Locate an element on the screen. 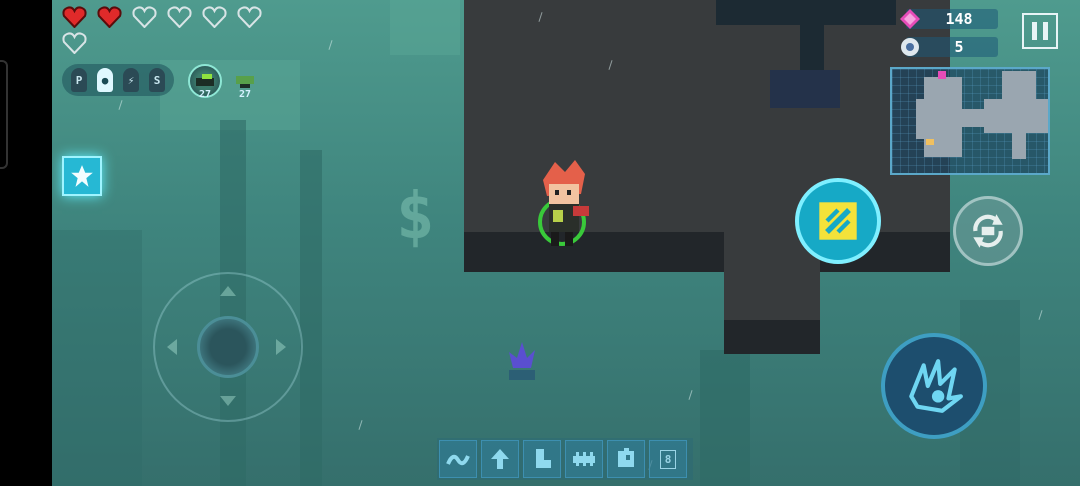 This screenshot has width=1080, height=486. claw-attack-icon is located at coordinates (936, 386).